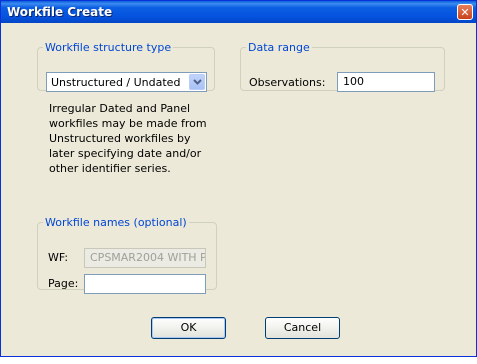 The image size is (477, 364). Describe the element at coordinates (63, 283) in the screenshot. I see `page-label: Page:` at that location.